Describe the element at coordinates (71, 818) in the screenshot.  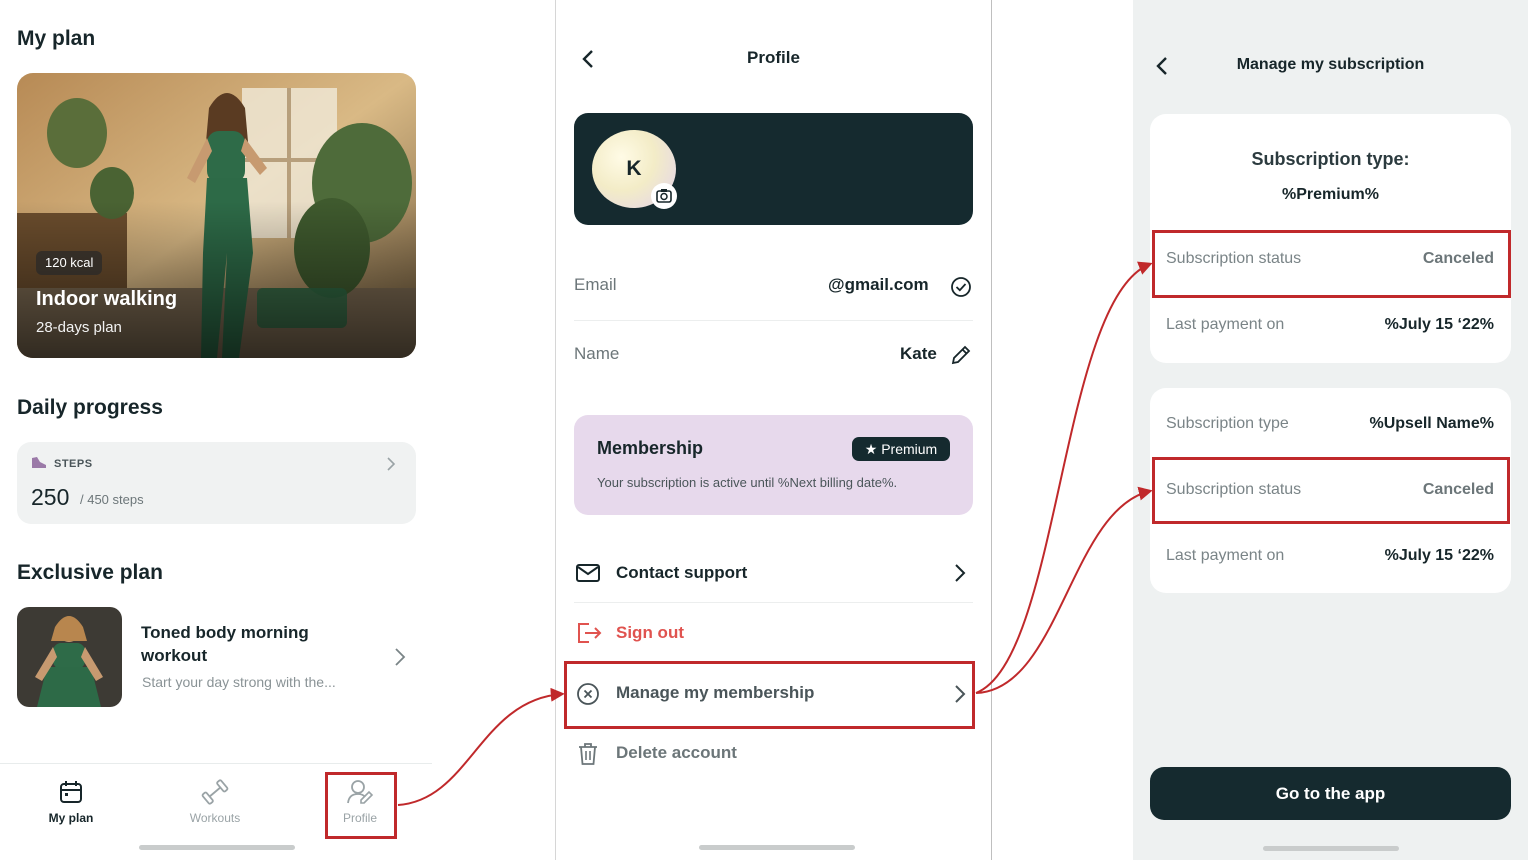
I see `tab-my-plan-label: My plan` at that location.